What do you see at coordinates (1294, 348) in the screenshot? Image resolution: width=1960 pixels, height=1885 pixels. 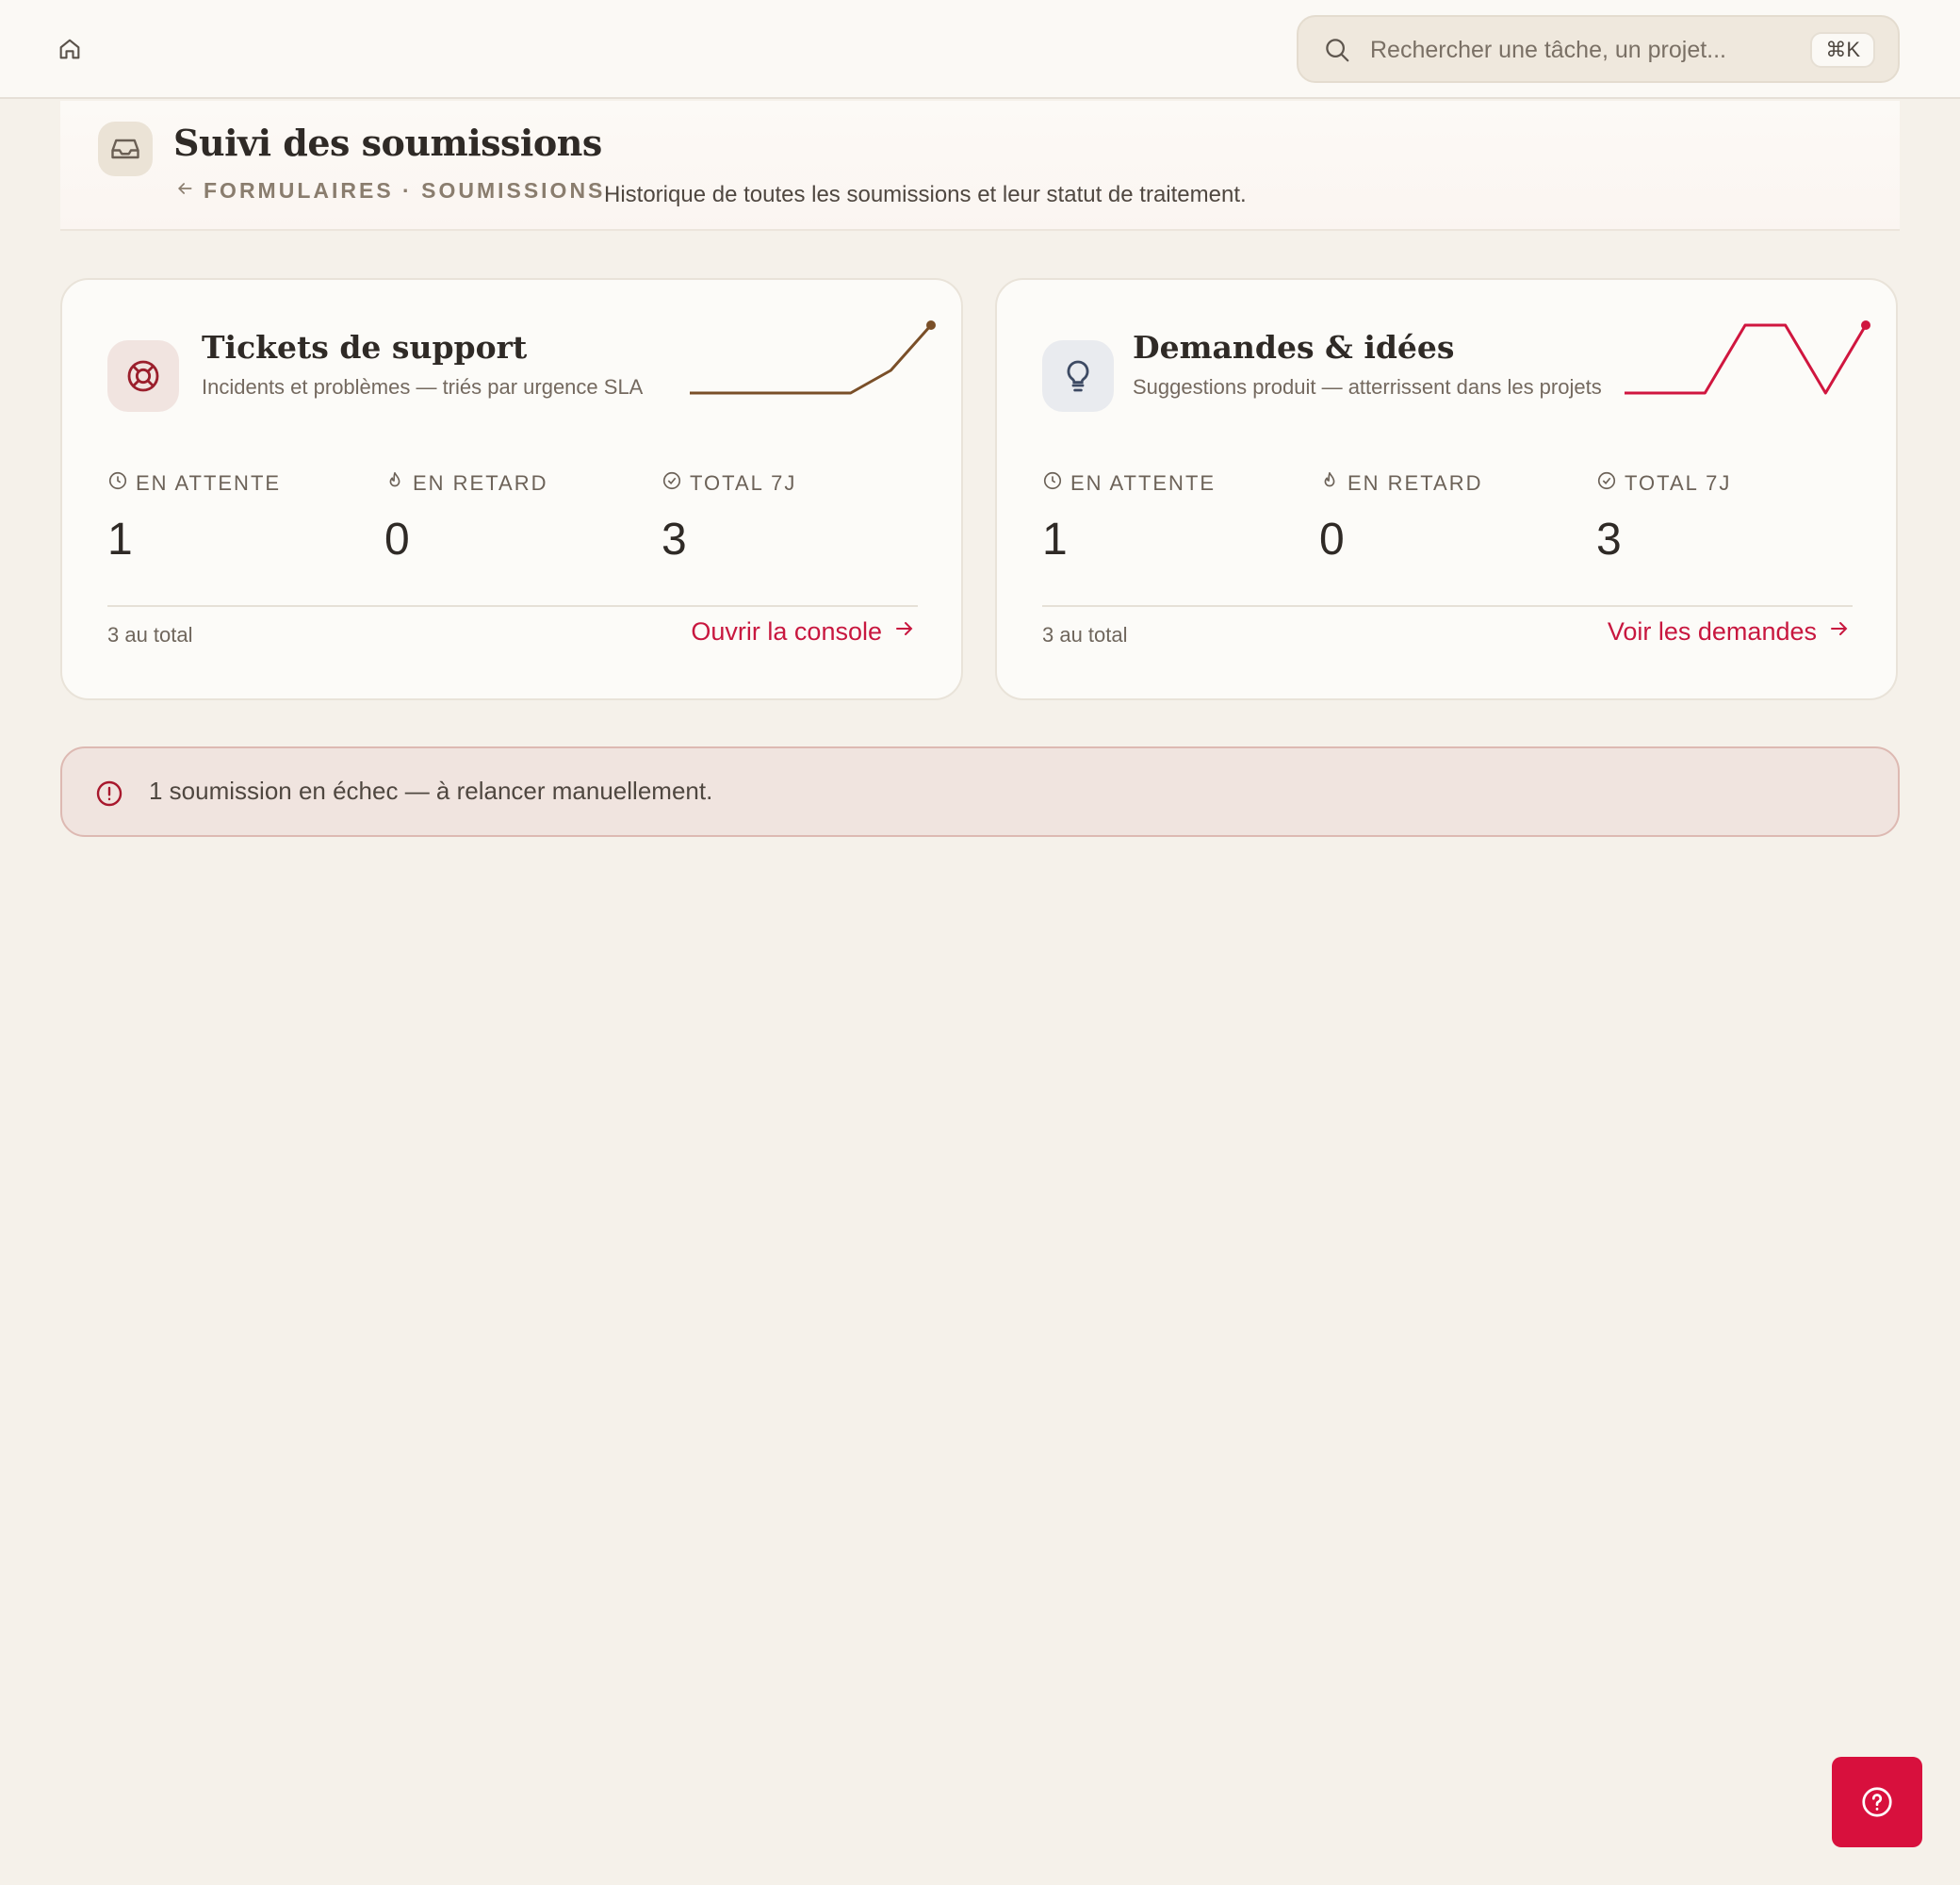 I see `card-title: Demandes & idées` at bounding box center [1294, 348].